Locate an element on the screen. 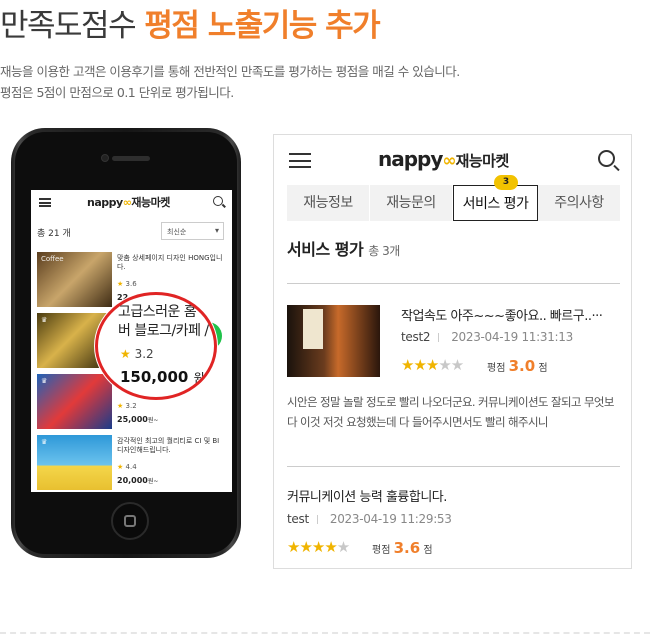  total-count: 총 21 개 is located at coordinates (54, 234).